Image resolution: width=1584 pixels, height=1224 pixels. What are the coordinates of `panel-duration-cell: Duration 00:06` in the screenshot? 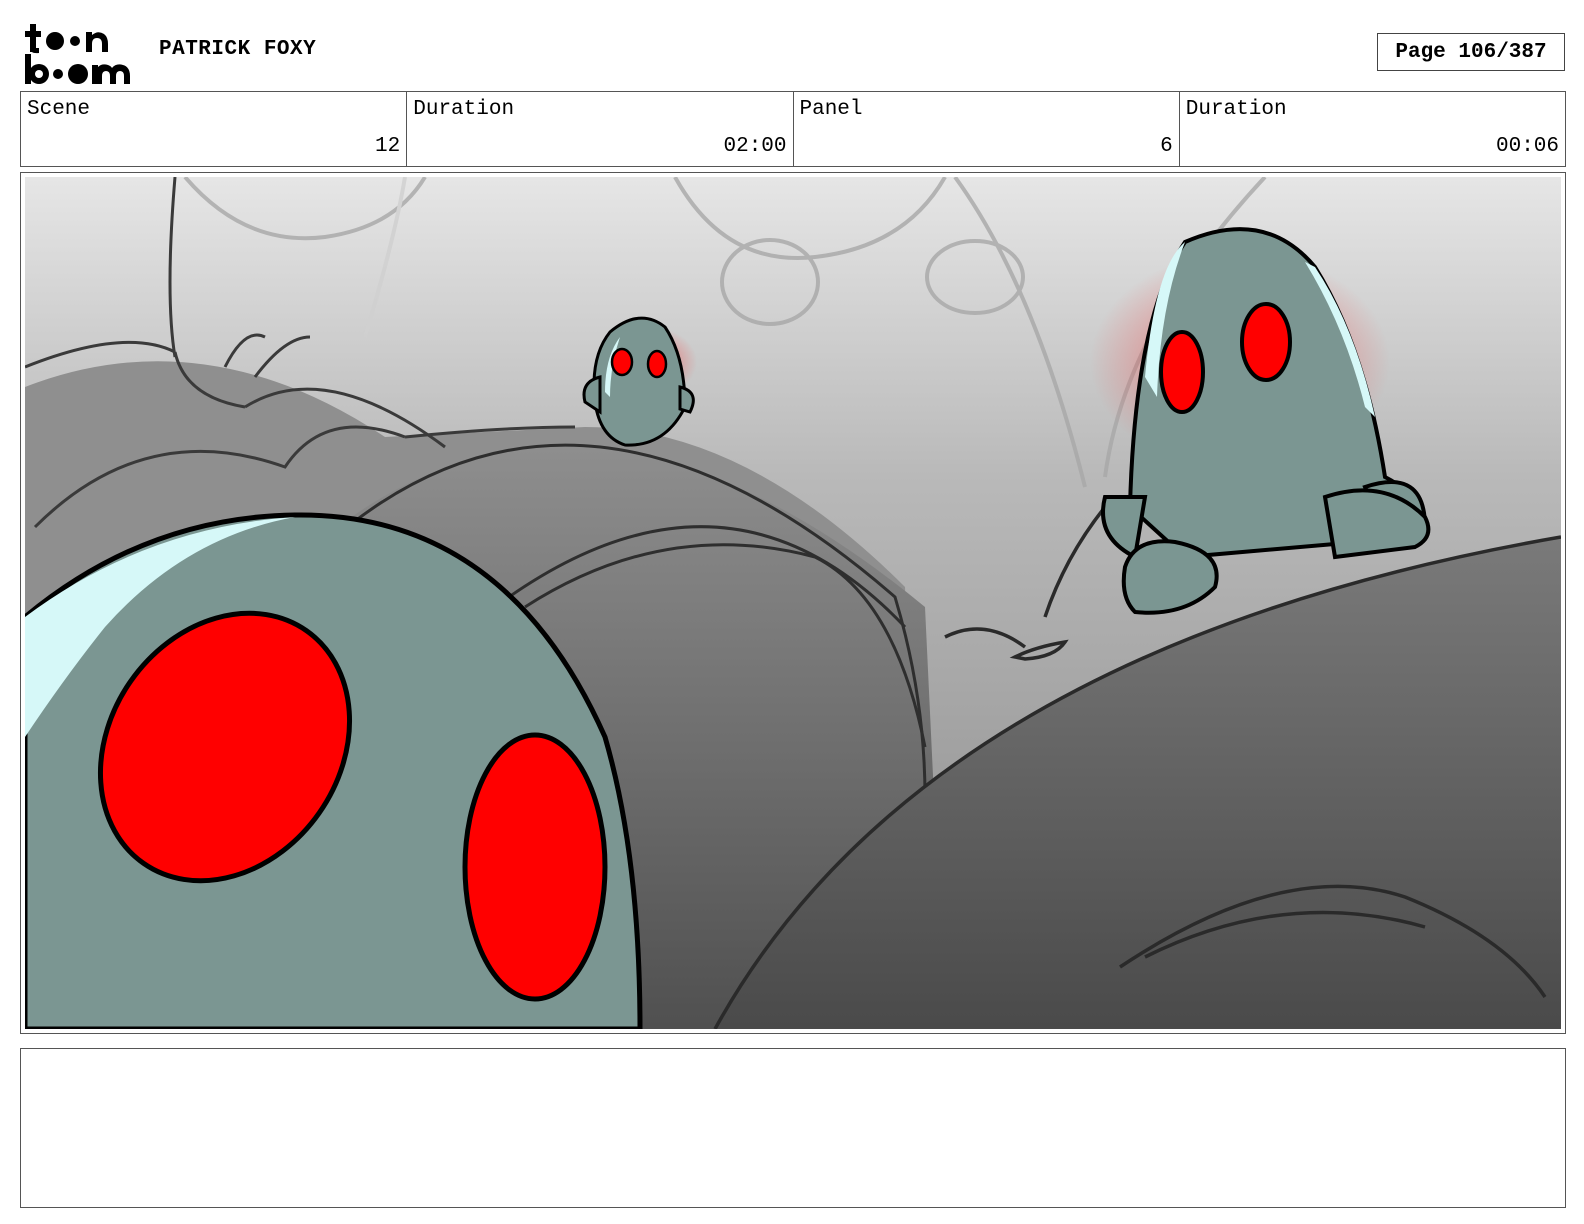 It's located at (1372, 129).